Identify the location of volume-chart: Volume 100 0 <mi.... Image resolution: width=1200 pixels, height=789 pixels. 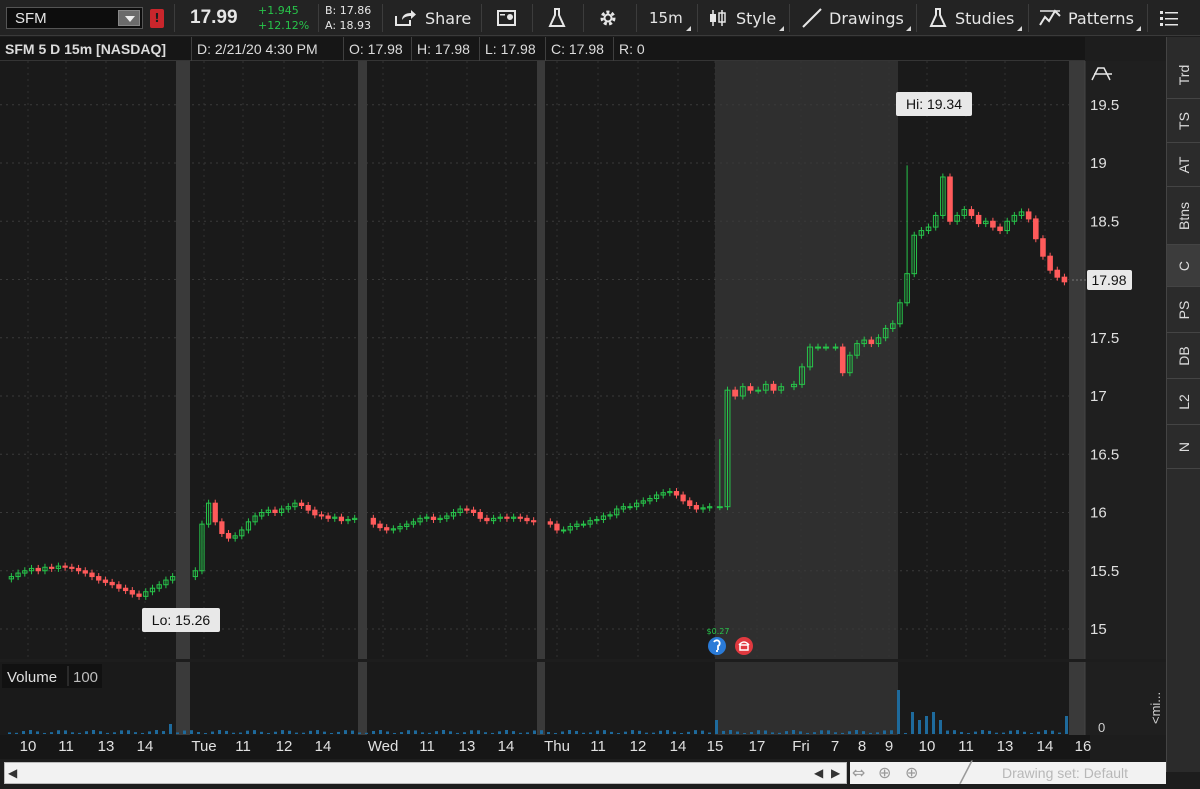
(583, 698).